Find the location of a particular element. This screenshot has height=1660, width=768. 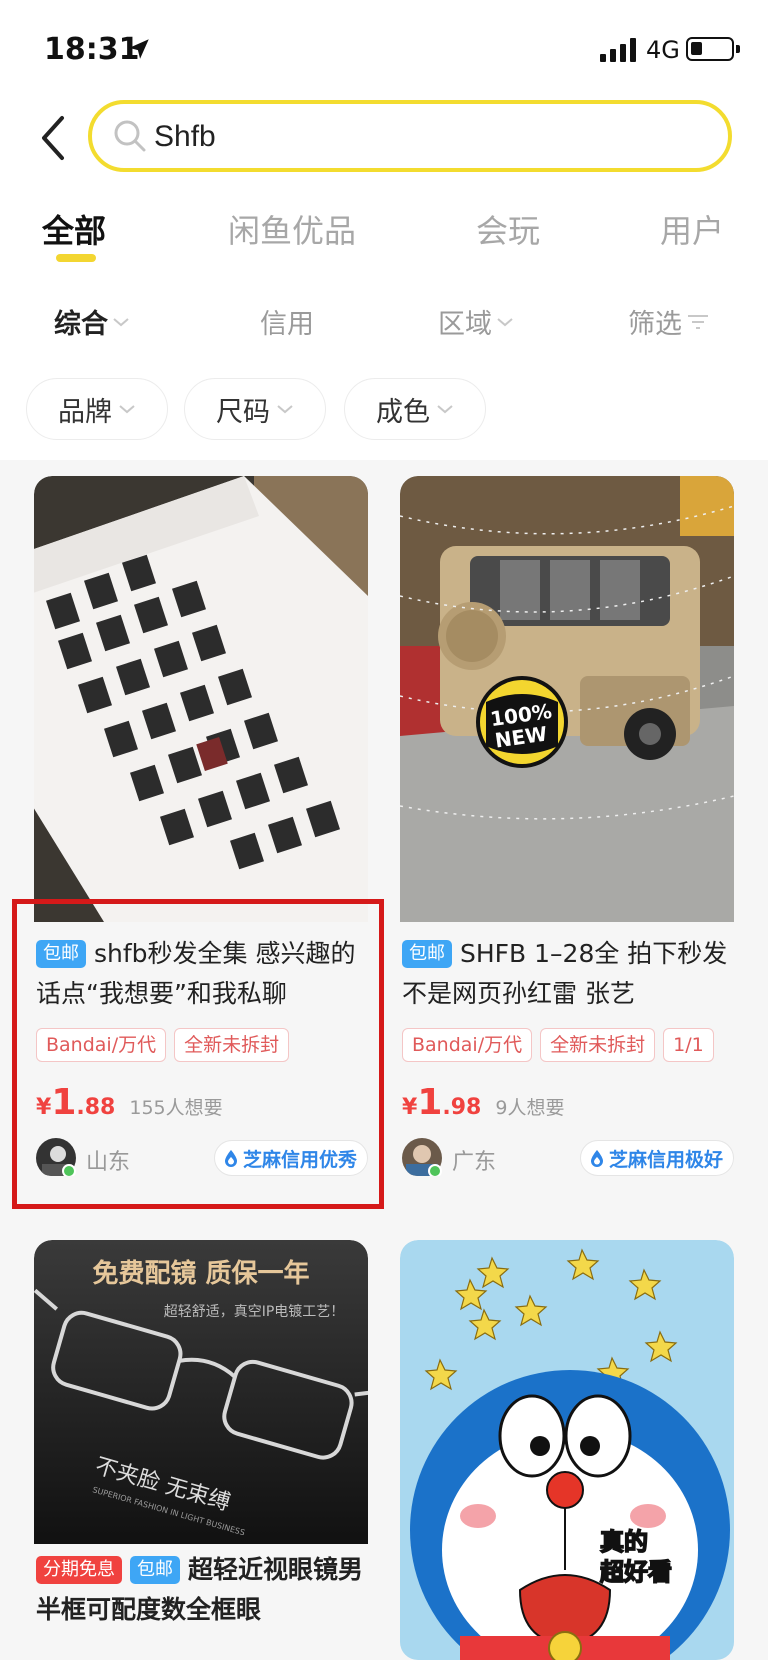

listing-image: 100% NEW is located at coordinates (567, 699).